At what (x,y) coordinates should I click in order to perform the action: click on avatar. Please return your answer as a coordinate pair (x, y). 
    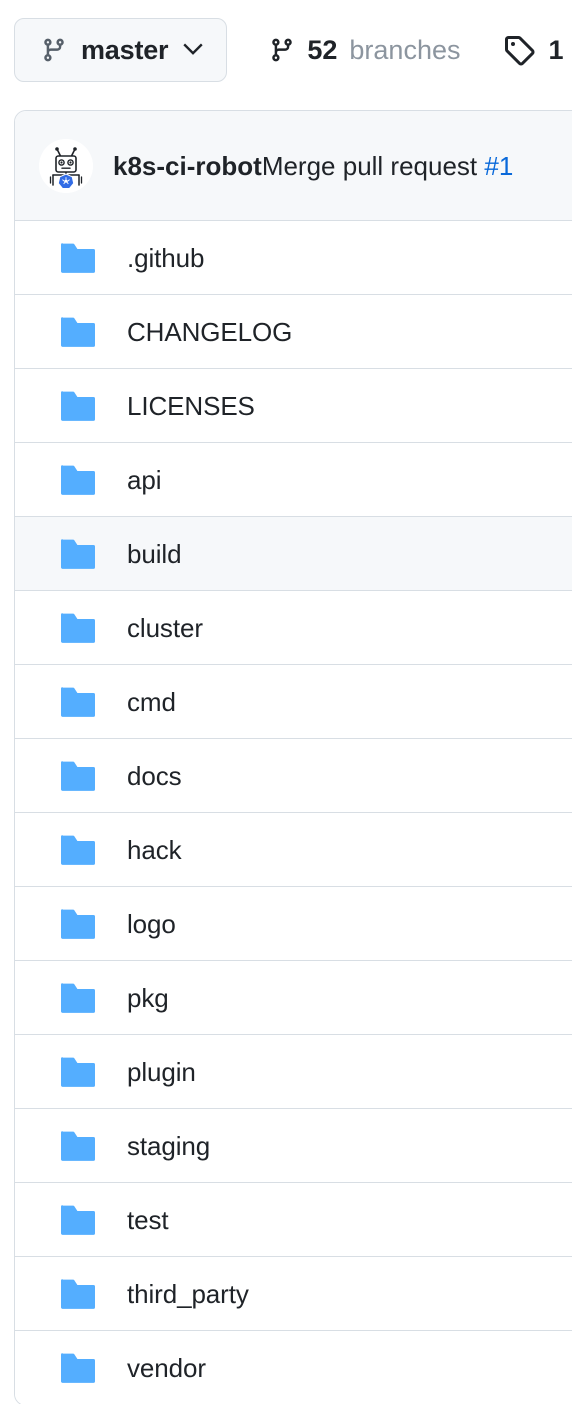
    Looking at the image, I should click on (66, 165).